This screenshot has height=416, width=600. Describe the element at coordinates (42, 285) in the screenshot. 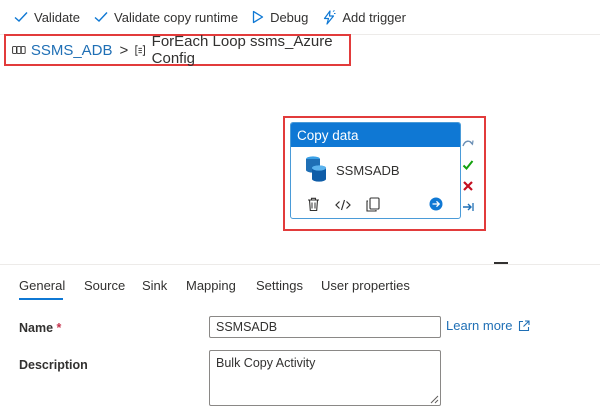

I see `tab-general: General` at that location.